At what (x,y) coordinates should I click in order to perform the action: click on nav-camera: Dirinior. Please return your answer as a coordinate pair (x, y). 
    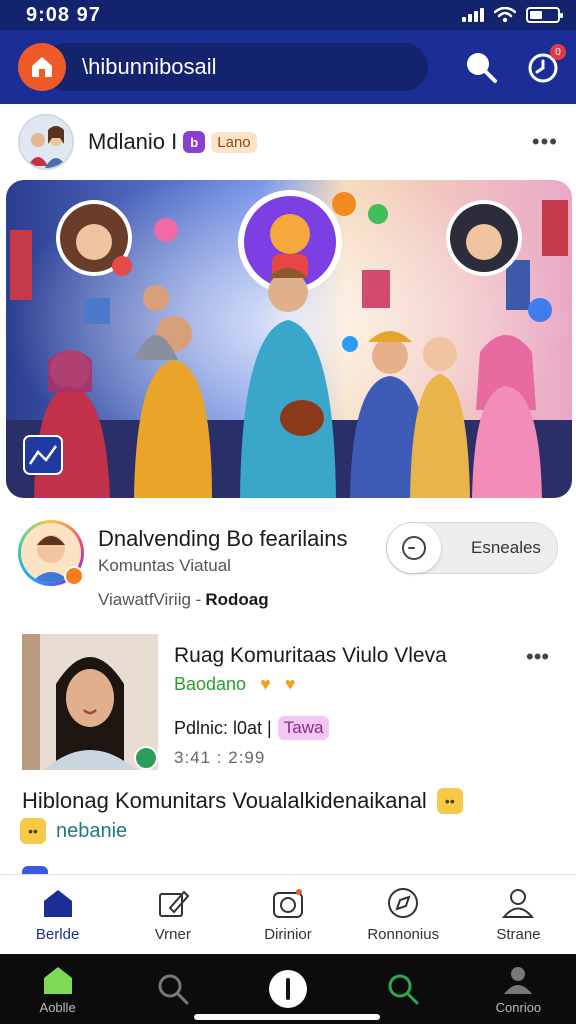
    Looking at the image, I should click on (287, 914).